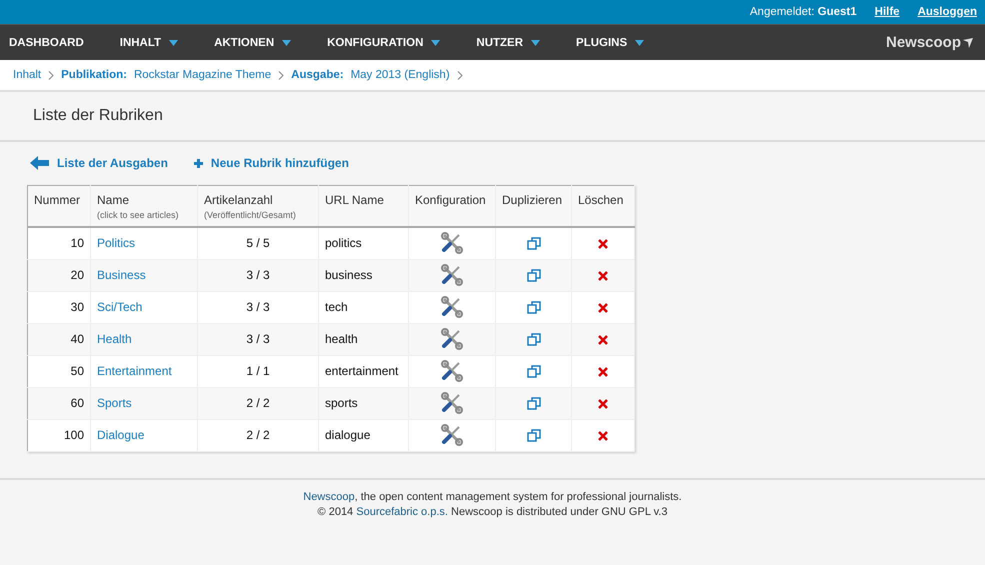 The width and height of the screenshot is (985, 565). Describe the element at coordinates (99, 163) in the screenshot. I see `back-link: Liste der Ausgaben` at that location.